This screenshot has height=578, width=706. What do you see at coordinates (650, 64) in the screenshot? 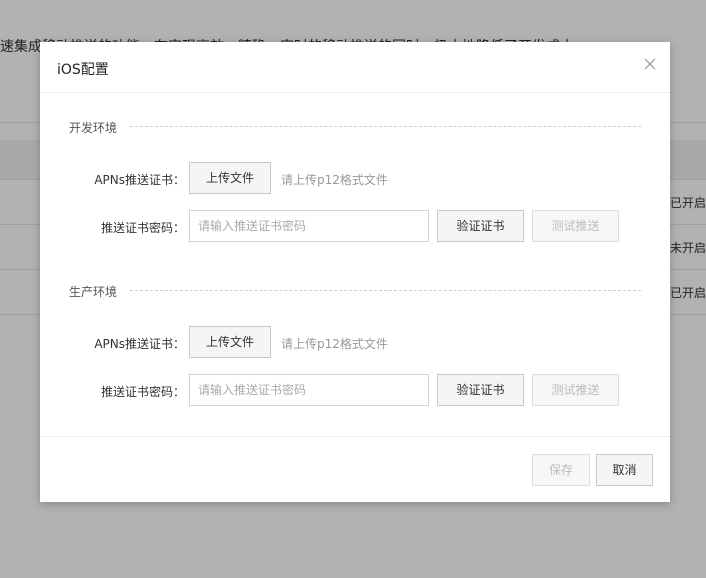
I see `close-icon` at bounding box center [650, 64].